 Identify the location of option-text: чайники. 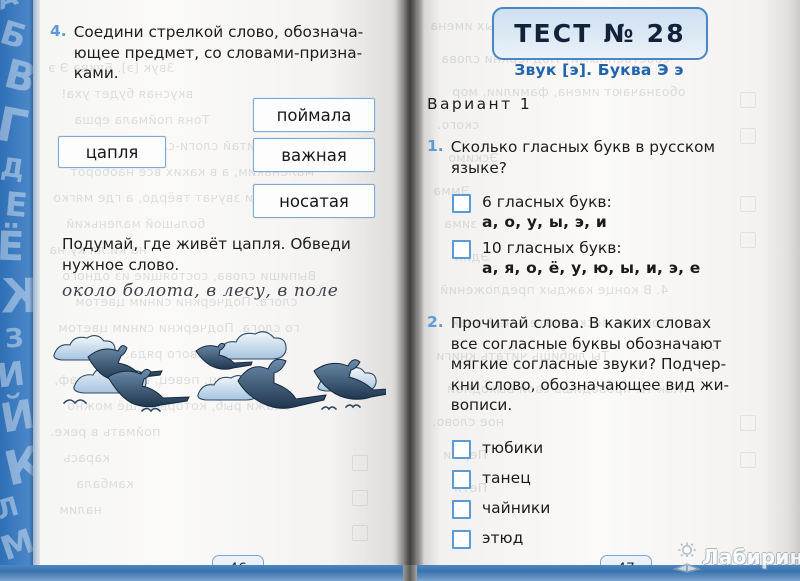
(516, 508).